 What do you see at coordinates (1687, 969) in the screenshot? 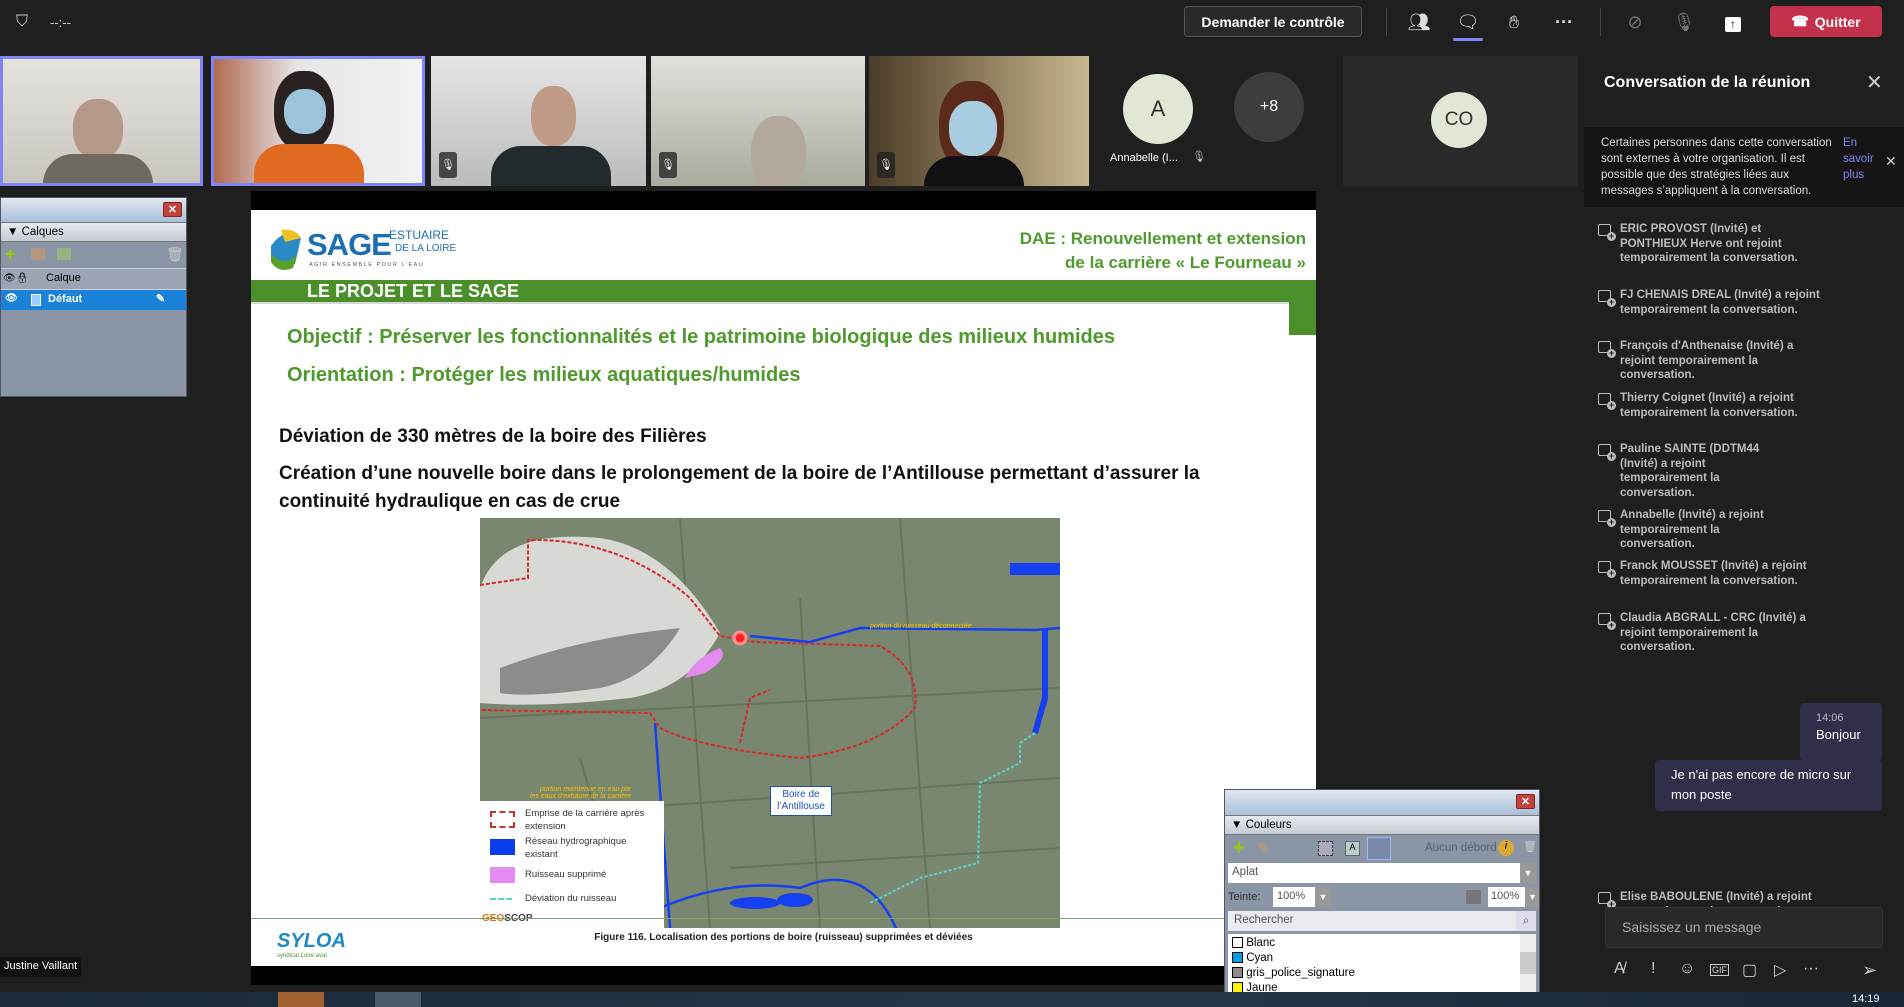
I see `emoji-icon: ☺` at bounding box center [1687, 969].